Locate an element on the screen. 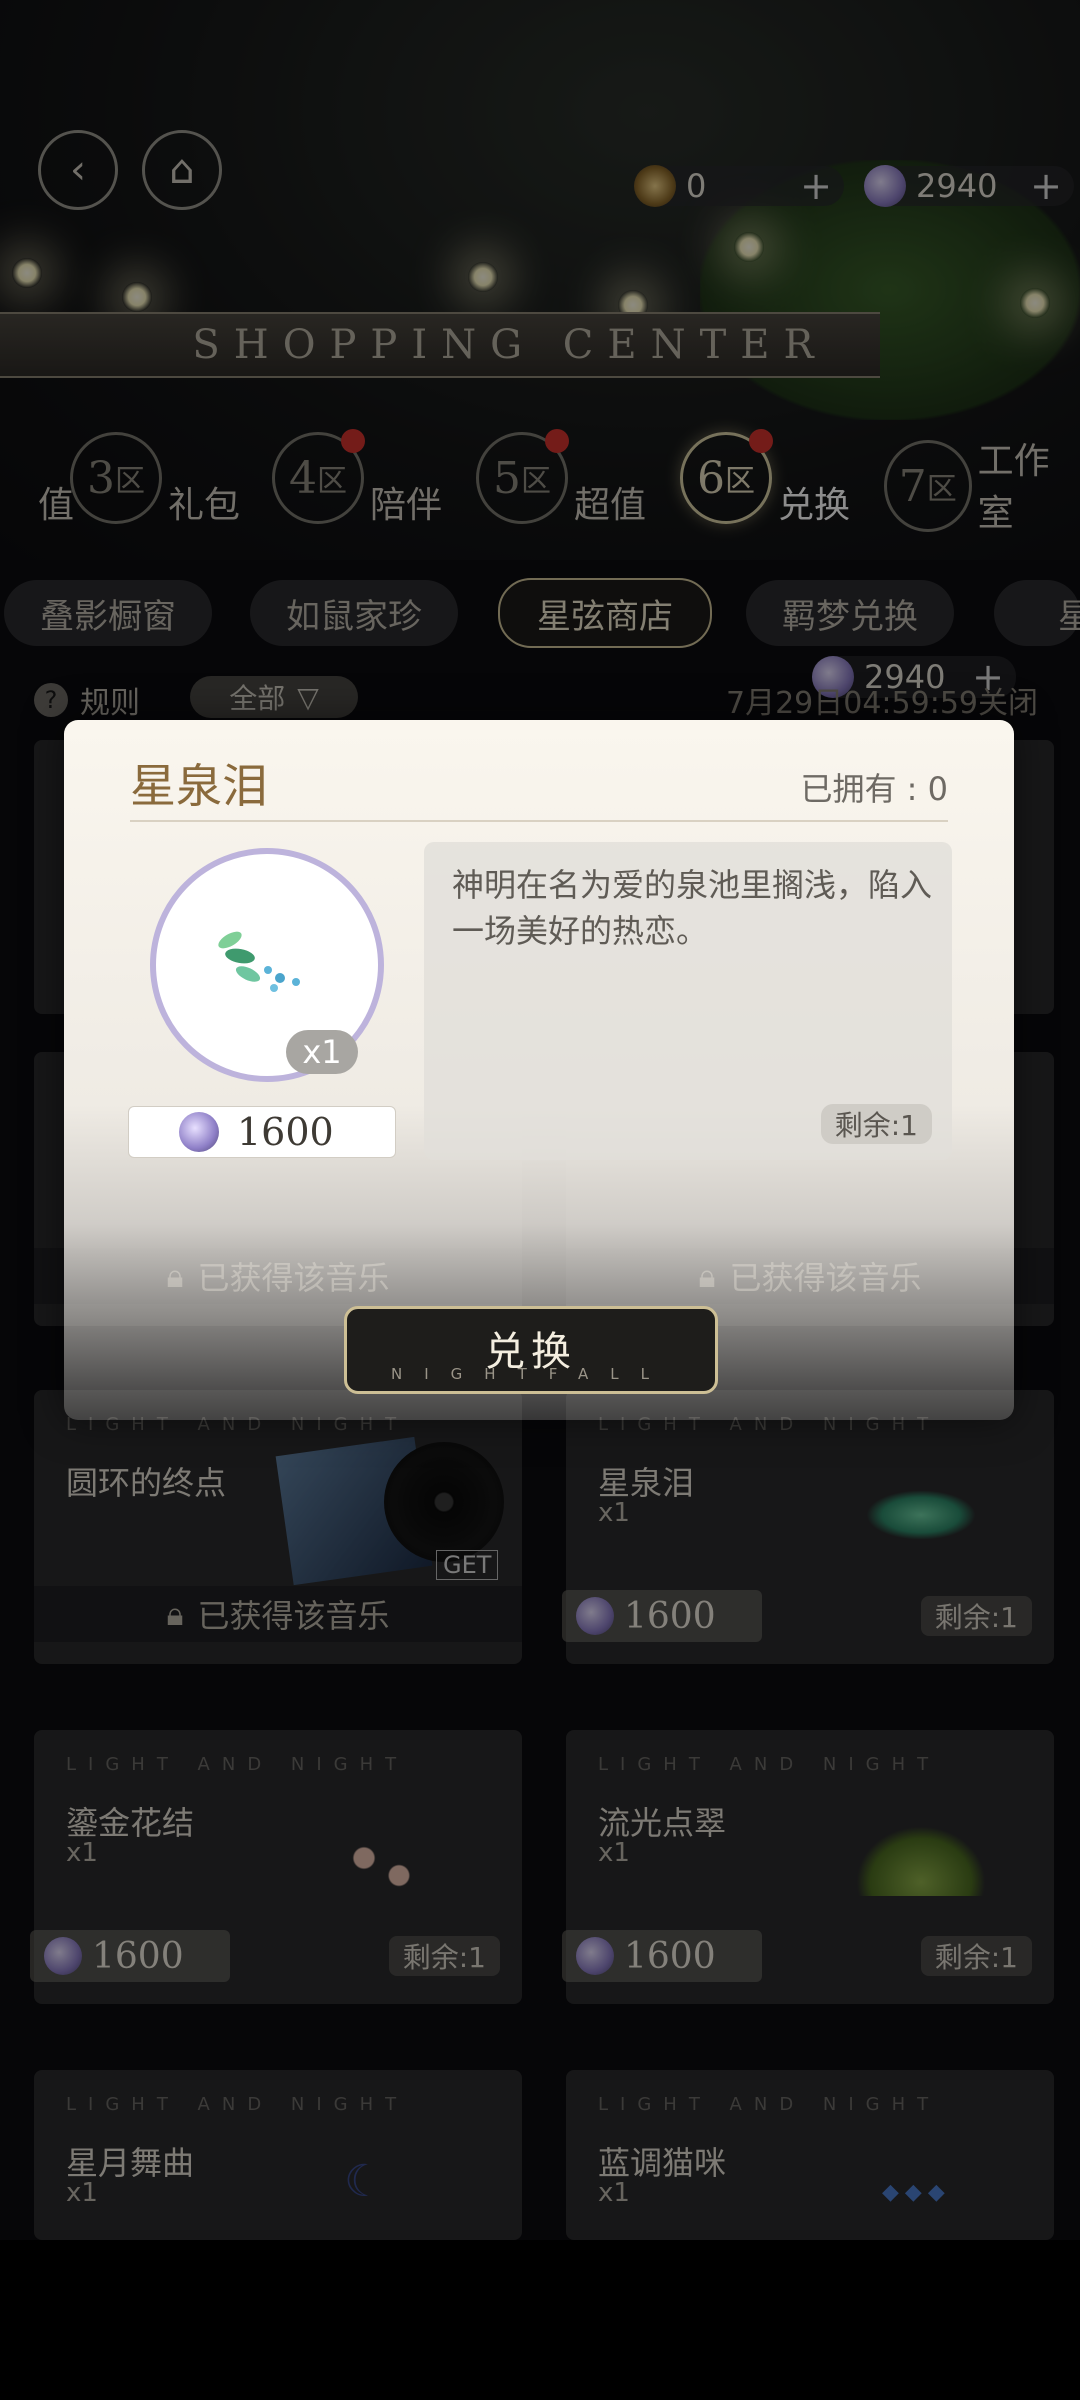 This screenshot has height=2400, width=1080. owned-count: 已拥有 : 0 is located at coordinates (874, 789).